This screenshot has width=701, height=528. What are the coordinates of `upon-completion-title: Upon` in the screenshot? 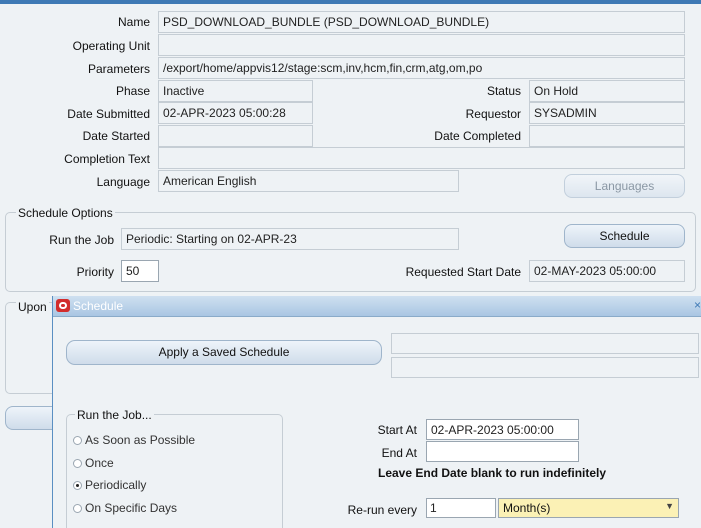 It's located at (32, 307).